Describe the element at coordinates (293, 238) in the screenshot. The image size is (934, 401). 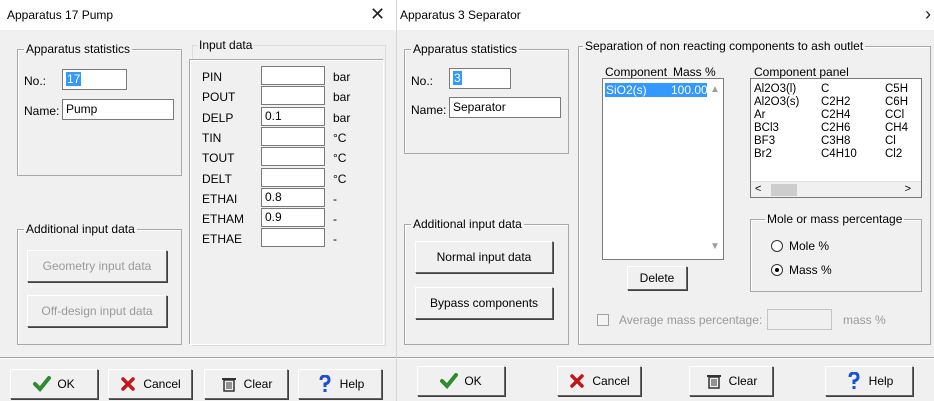
I see `input-field-ethae` at that location.